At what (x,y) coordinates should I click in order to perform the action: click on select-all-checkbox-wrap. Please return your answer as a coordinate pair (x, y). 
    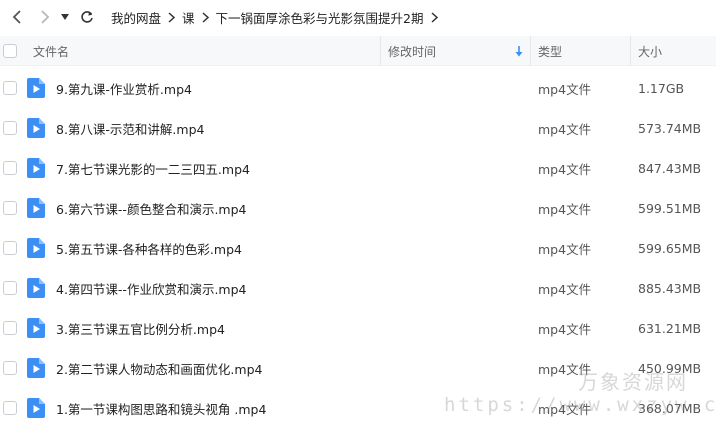
    Looking at the image, I should click on (10, 51).